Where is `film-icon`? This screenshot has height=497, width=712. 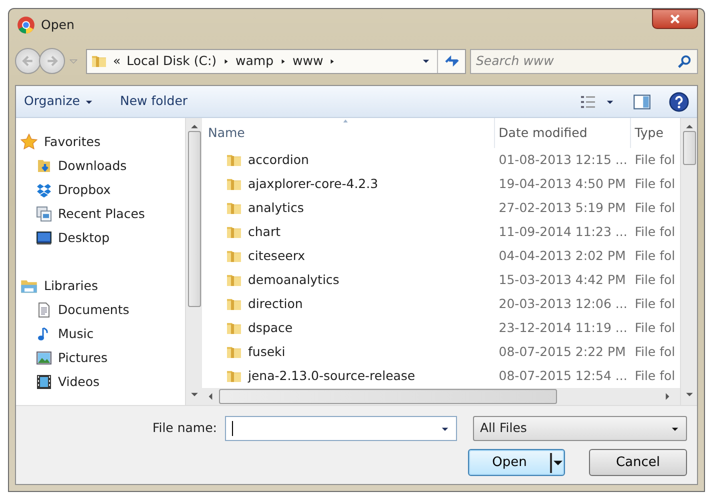
film-icon is located at coordinates (44, 382).